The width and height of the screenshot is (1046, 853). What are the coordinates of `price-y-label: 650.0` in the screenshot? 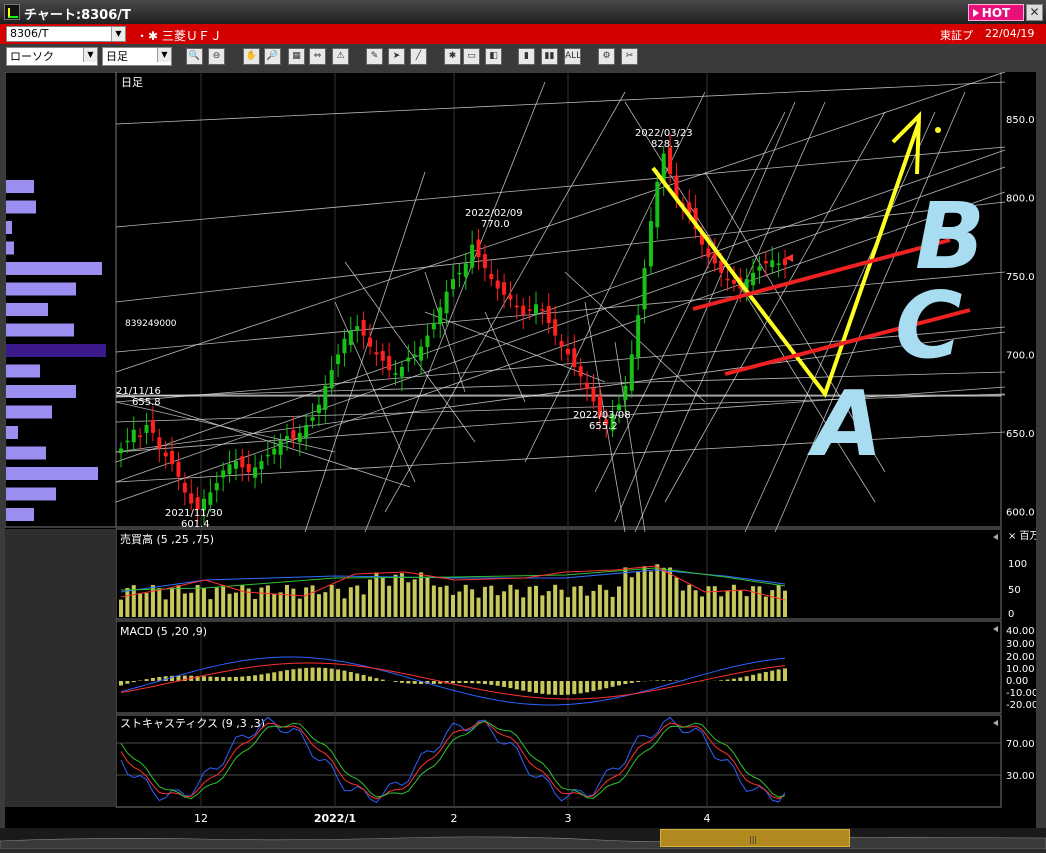 It's located at (1020, 434).